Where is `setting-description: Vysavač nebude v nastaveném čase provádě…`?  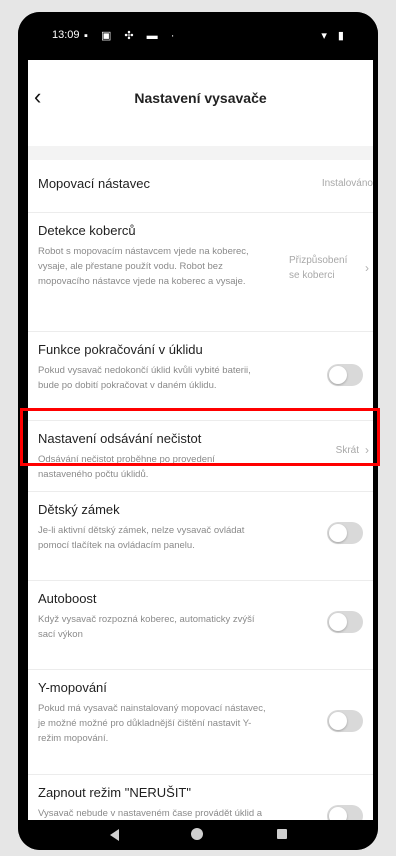
setting-description: Vysavač nebude v nastaveném čase provádě… is located at coordinates (150, 813).